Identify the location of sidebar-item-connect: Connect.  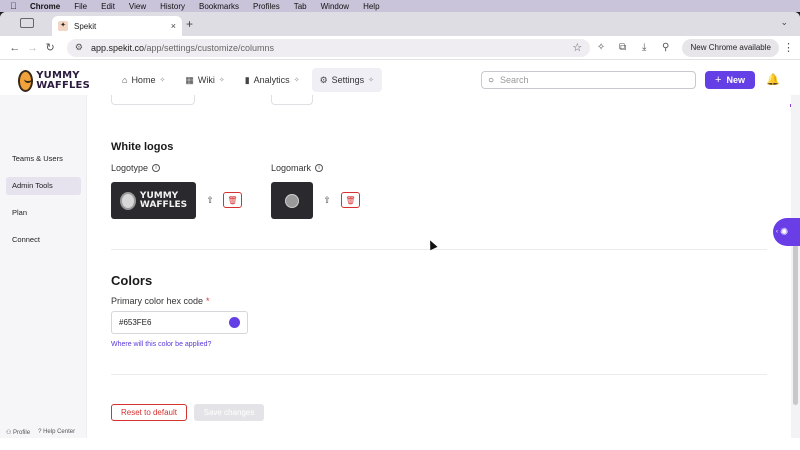
(43, 240).